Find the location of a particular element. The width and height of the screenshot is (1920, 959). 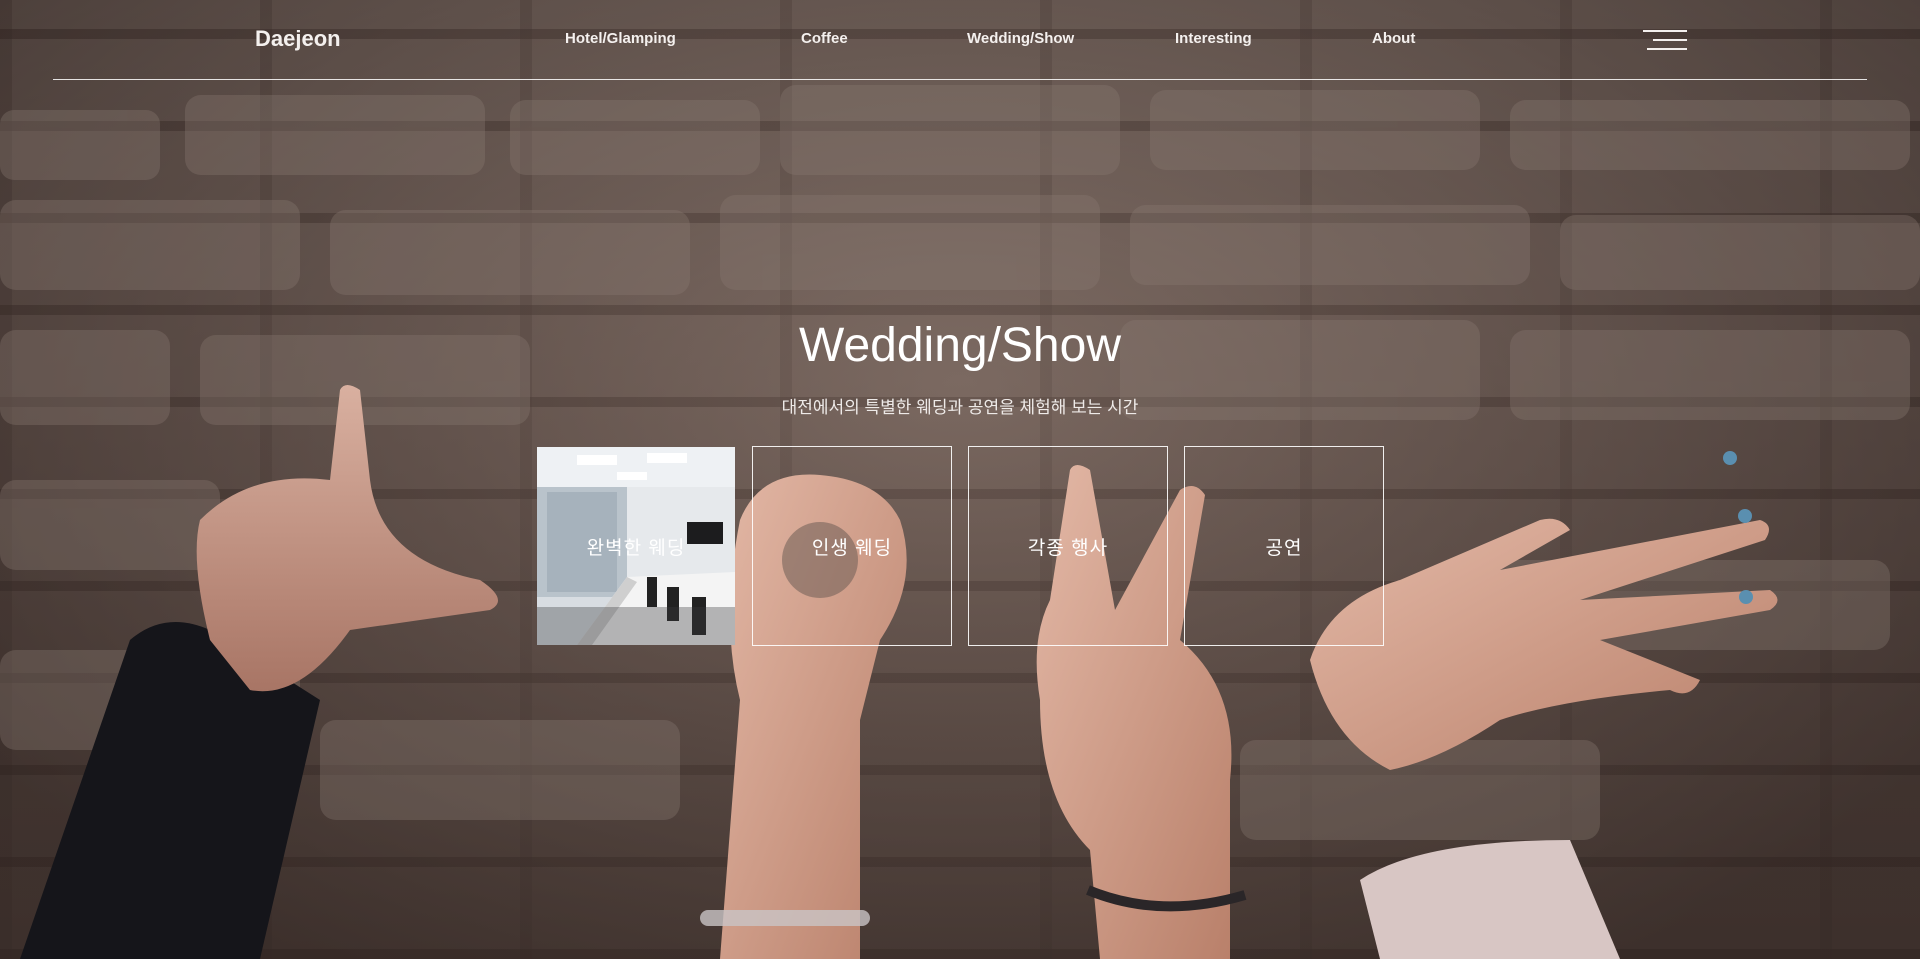

site-logo: Daejeon is located at coordinates (298, 39).